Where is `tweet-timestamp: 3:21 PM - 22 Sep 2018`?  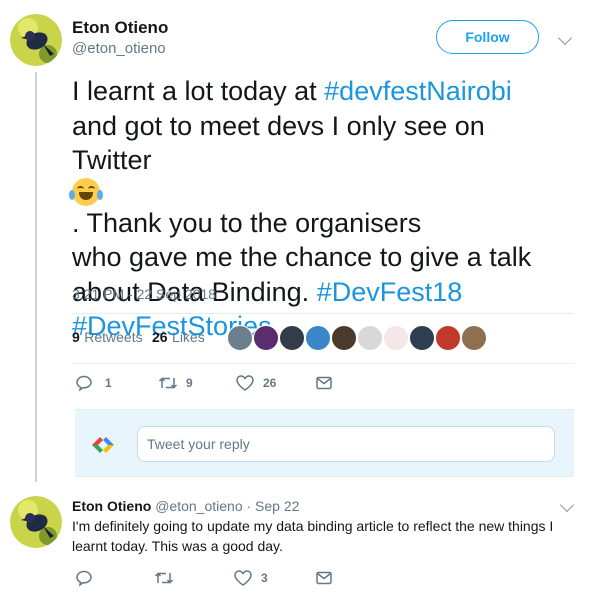
tweet-timestamp: 3:21 PM - 22 Sep 2018 is located at coordinates (144, 294).